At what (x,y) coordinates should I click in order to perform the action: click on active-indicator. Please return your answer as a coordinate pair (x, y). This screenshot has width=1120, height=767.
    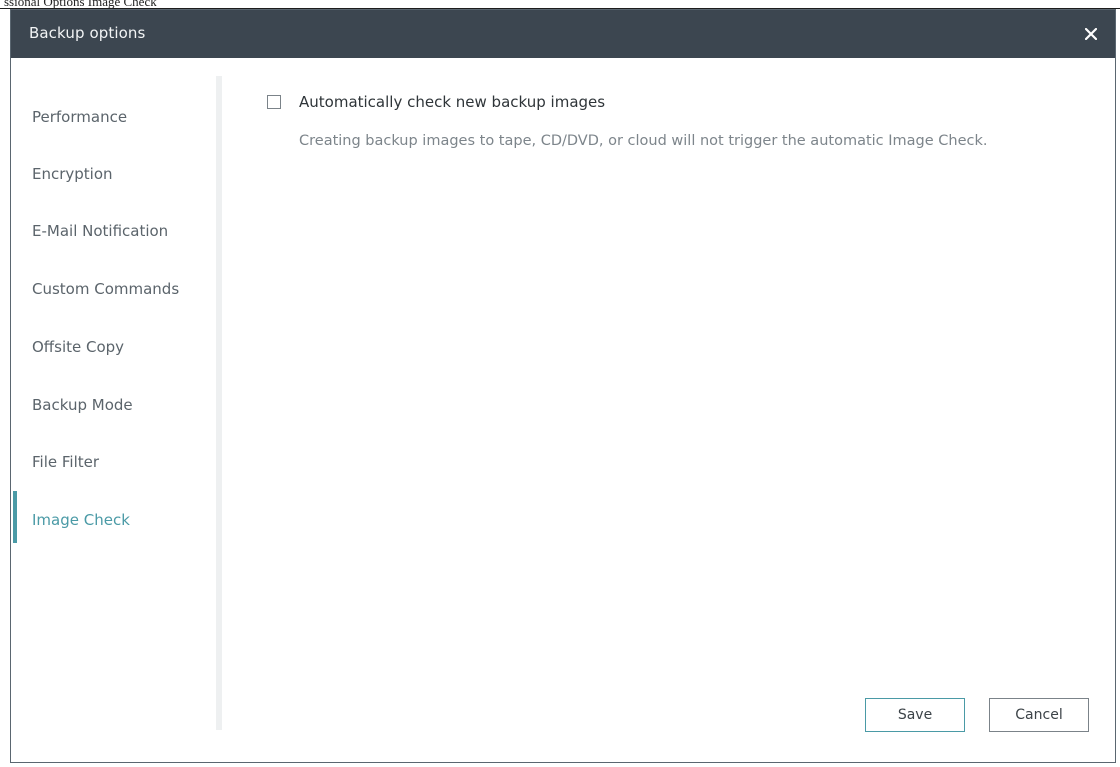
    Looking at the image, I should click on (15, 517).